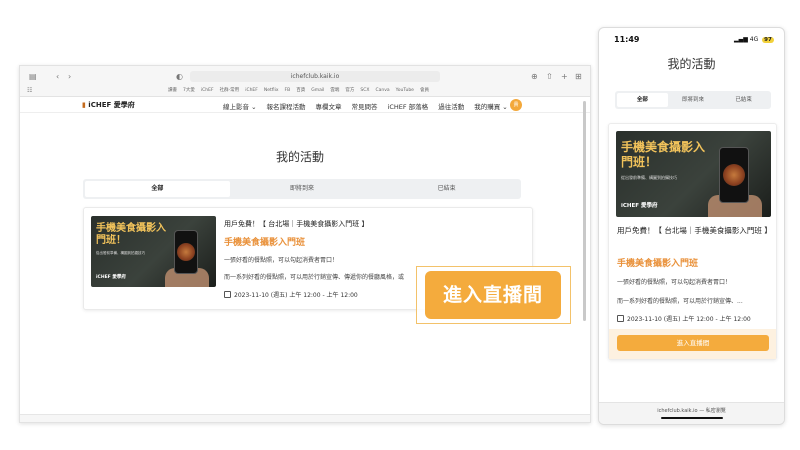 The height and width of the screenshot is (450, 800). I want to click on bookmark-item: Gmail, so click(317, 90).